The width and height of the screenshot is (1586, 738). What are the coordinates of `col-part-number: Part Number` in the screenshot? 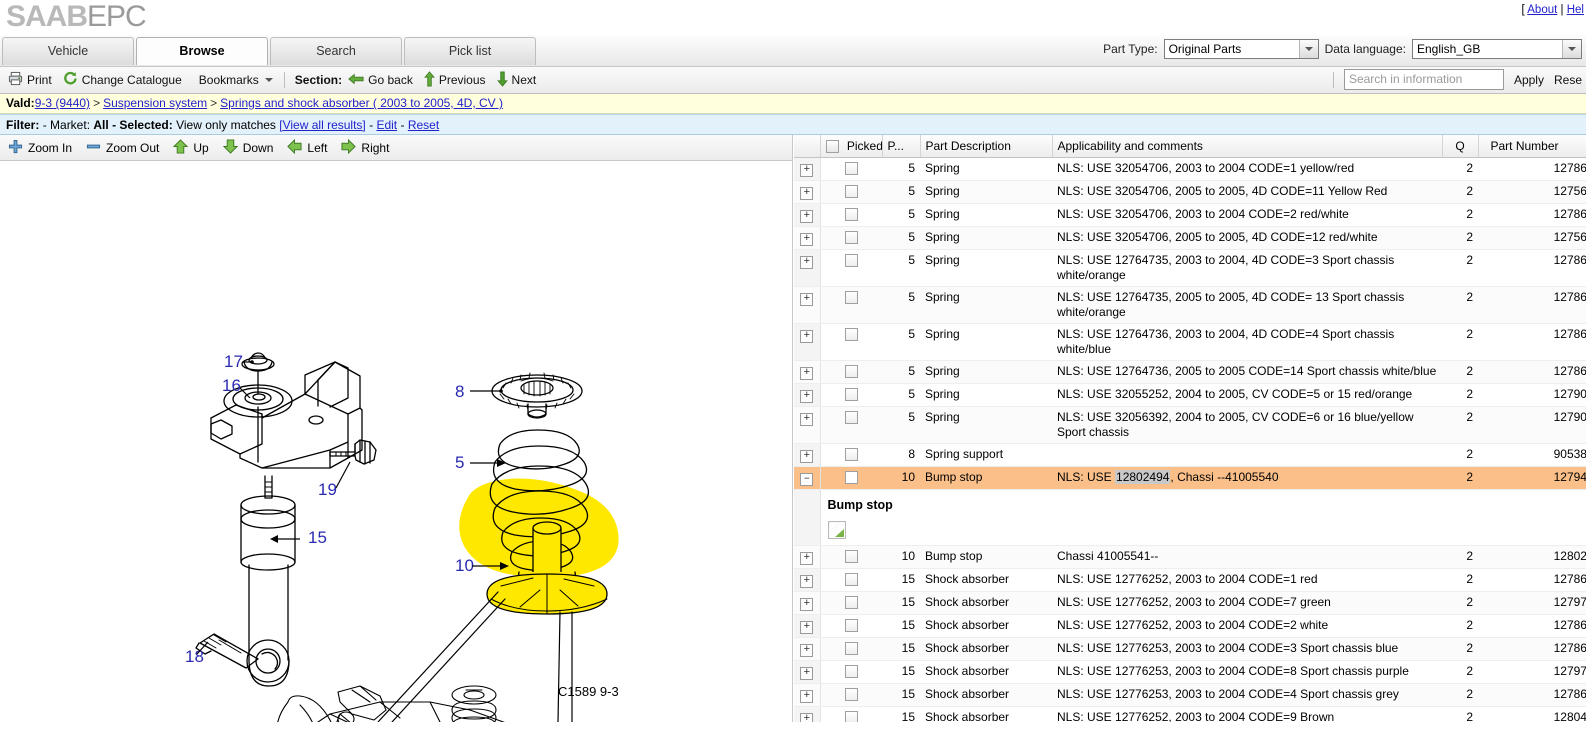 It's located at (1532, 146).